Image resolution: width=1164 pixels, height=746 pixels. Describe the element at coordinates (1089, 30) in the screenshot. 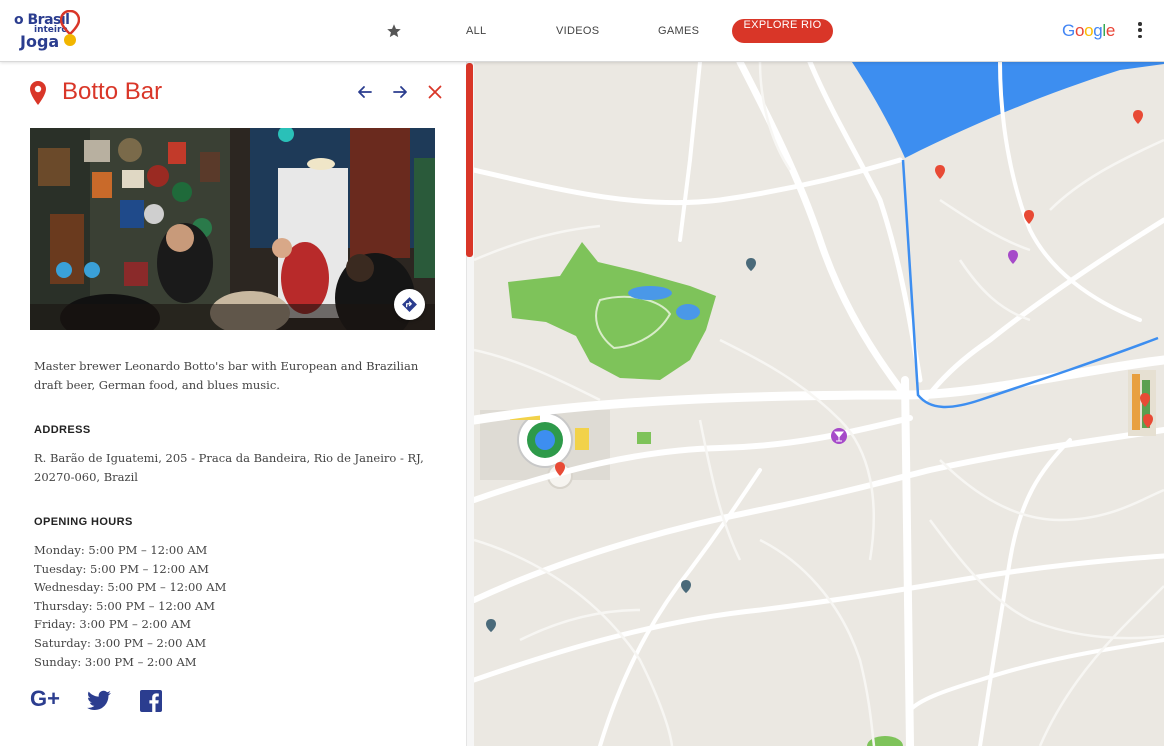

I see `google-logo: Google` at that location.